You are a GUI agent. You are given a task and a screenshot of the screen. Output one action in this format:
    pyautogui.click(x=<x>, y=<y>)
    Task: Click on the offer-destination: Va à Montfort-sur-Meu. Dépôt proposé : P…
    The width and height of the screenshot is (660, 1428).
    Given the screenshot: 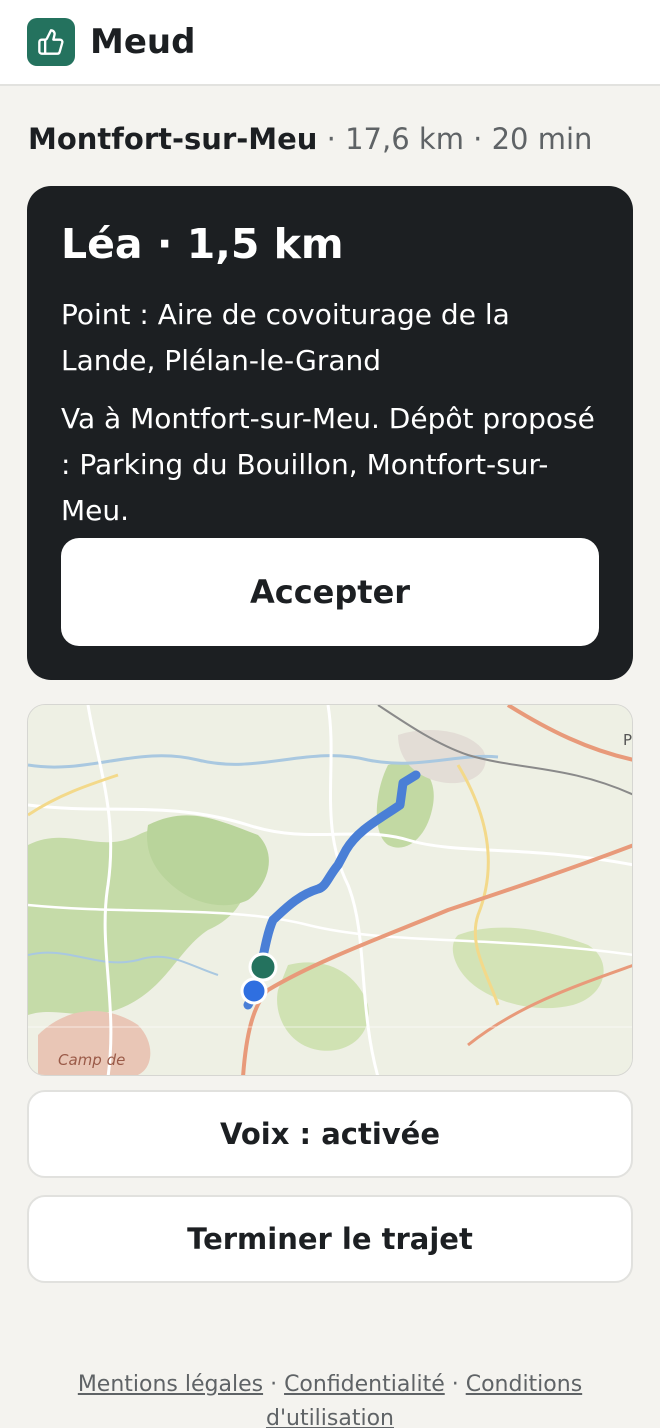 What is the action you would take?
    pyautogui.click(x=328, y=464)
    